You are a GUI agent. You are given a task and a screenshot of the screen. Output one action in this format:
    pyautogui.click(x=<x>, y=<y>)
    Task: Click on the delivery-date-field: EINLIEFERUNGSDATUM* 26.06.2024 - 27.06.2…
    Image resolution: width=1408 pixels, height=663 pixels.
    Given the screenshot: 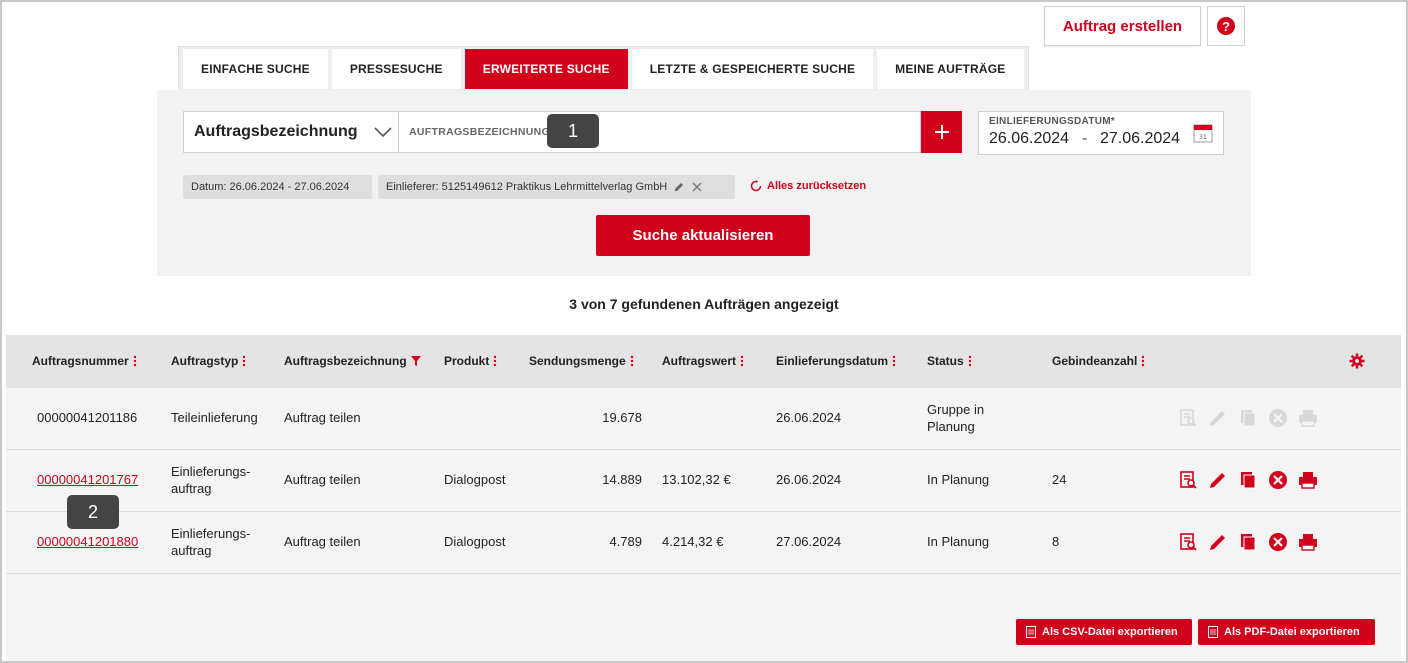 What is the action you would take?
    pyautogui.click(x=1101, y=133)
    